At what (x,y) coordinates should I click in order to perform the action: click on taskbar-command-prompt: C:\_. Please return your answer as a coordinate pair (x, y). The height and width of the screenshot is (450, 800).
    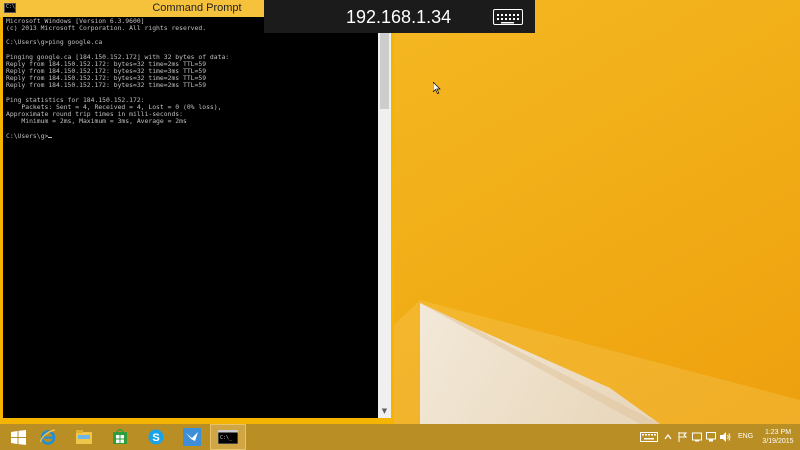
    Looking at the image, I should click on (228, 437).